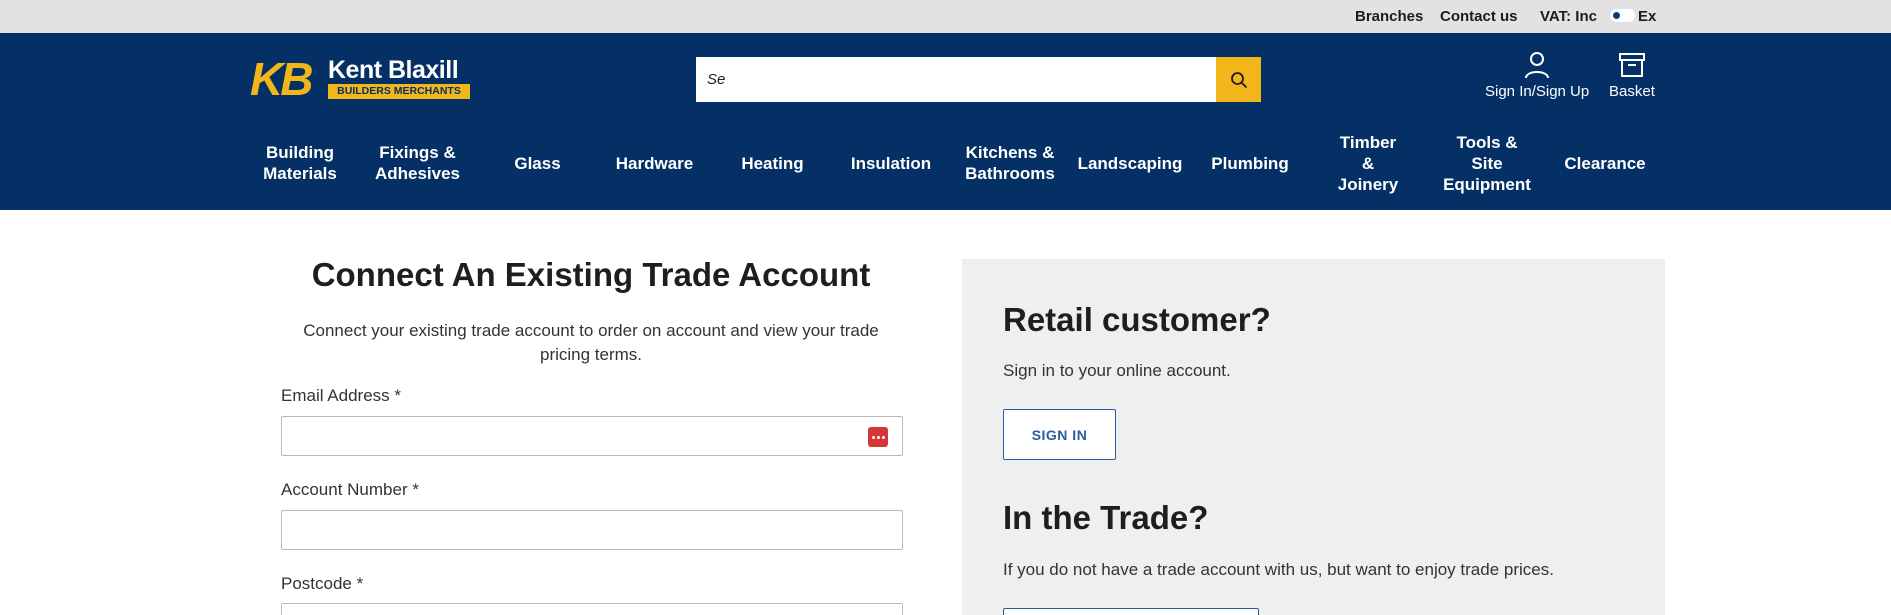 This screenshot has width=1891, height=615. I want to click on nav-label: Clearance, so click(1605, 163).